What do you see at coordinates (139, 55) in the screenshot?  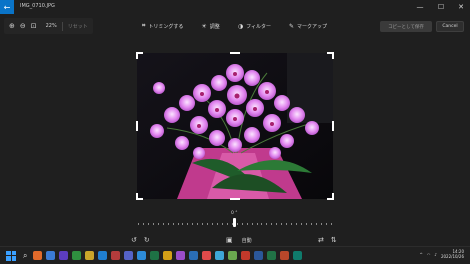 I see `crop-handle-top-left` at bounding box center [139, 55].